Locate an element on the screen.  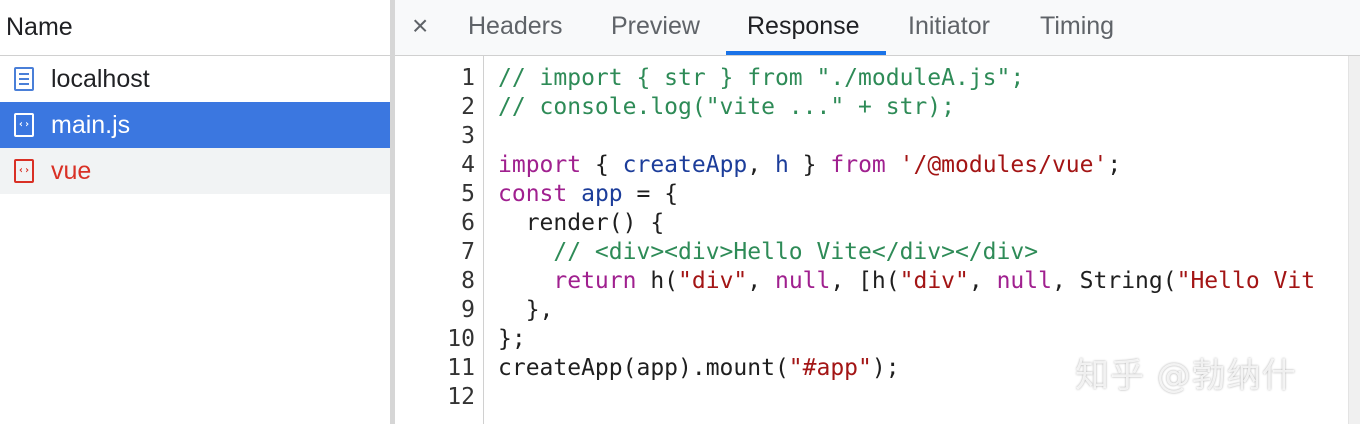
code-token: // import { str } from "./moduleA.js"; is located at coordinates (761, 78).